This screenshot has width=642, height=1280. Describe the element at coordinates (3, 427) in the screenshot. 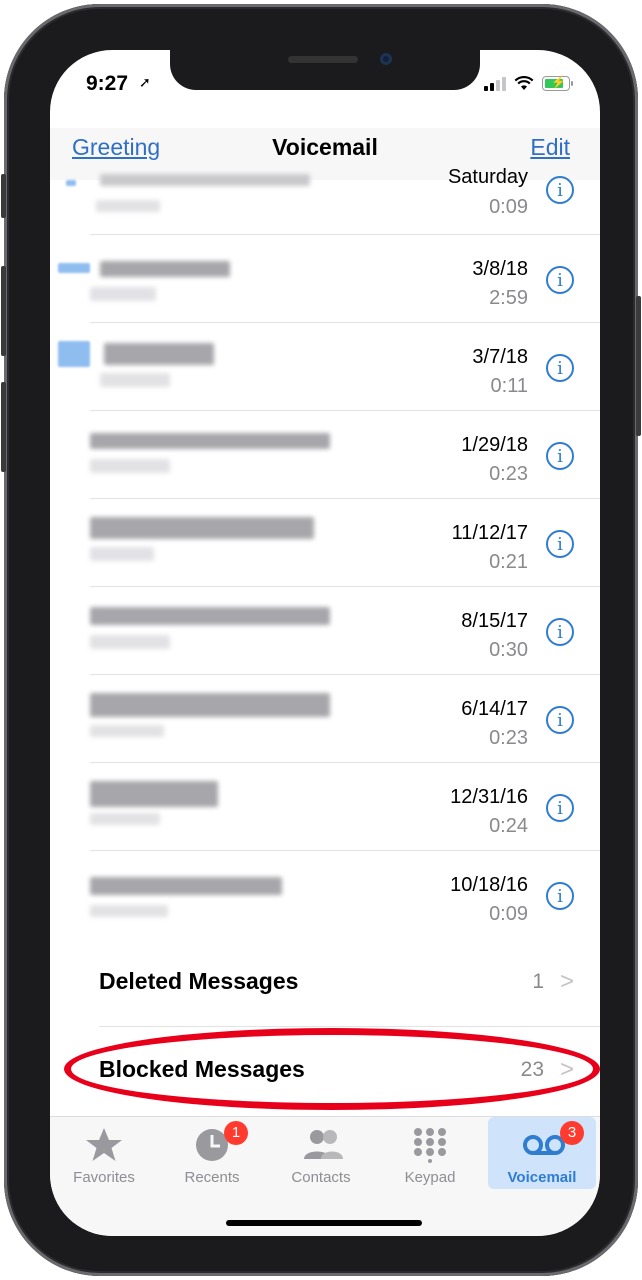

I see `volume-down-button` at that location.